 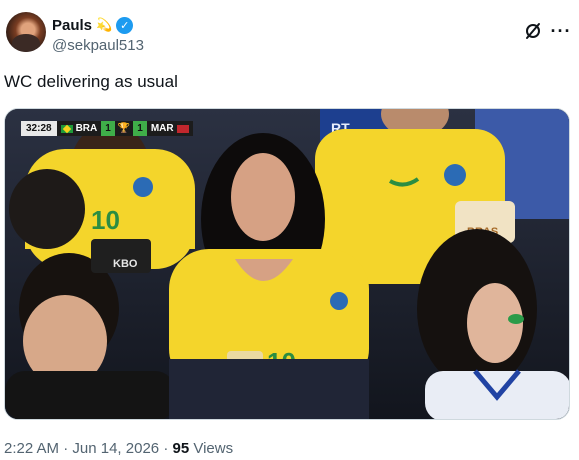 What do you see at coordinates (213, 448) in the screenshot?
I see `views-label: Views` at bounding box center [213, 448].